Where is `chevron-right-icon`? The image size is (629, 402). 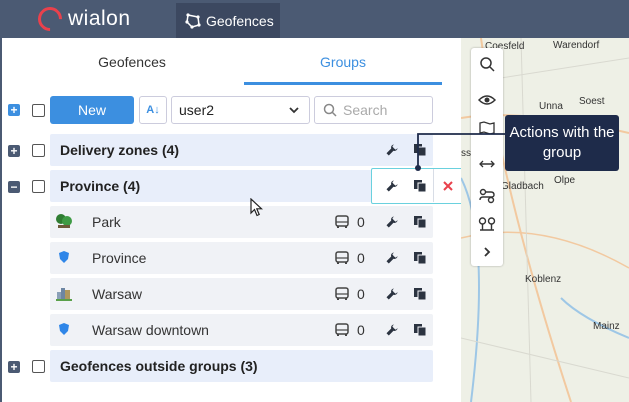
chevron-right-icon is located at coordinates (487, 252).